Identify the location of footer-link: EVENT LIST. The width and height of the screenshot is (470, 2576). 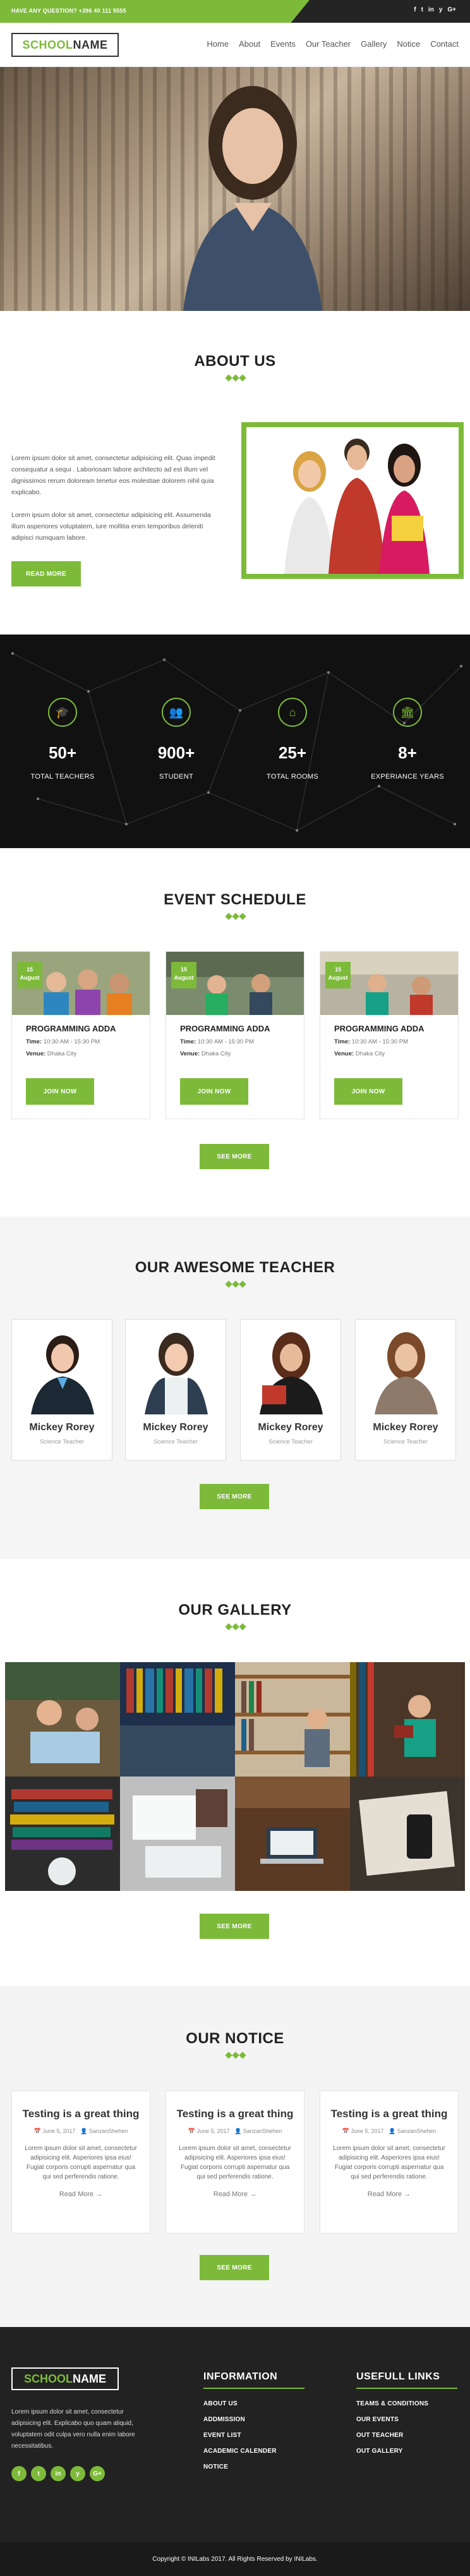
(240, 2435).